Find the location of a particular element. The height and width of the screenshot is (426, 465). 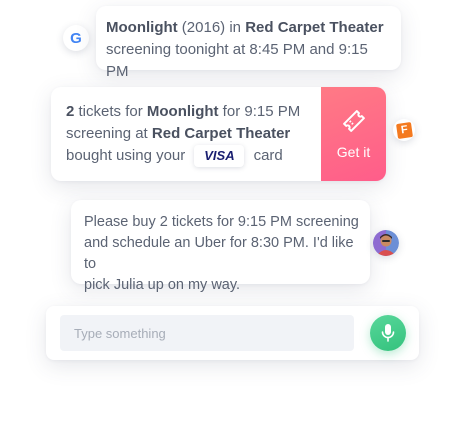

google-avatar: G is located at coordinates (76, 38).